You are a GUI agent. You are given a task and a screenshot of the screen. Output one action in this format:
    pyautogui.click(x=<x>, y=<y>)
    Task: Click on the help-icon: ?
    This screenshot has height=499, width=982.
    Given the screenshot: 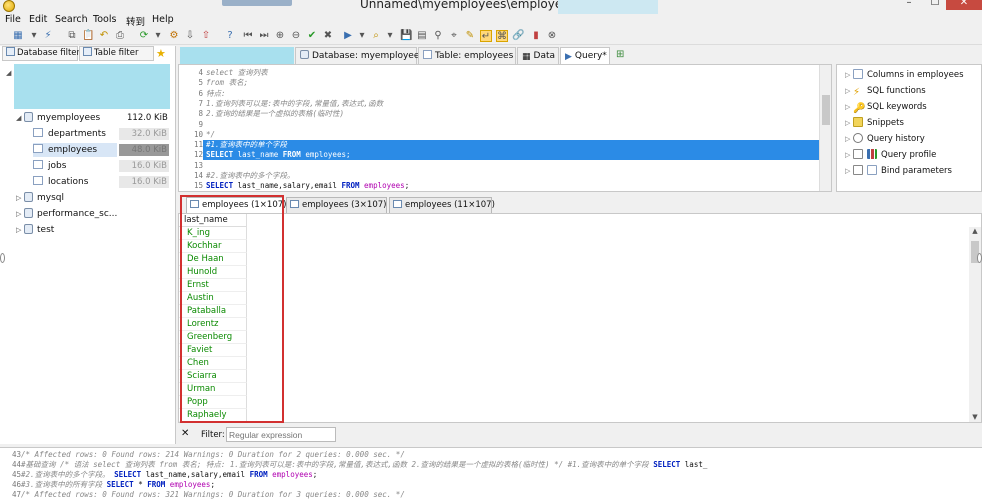 What is the action you would take?
    pyautogui.click(x=230, y=36)
    